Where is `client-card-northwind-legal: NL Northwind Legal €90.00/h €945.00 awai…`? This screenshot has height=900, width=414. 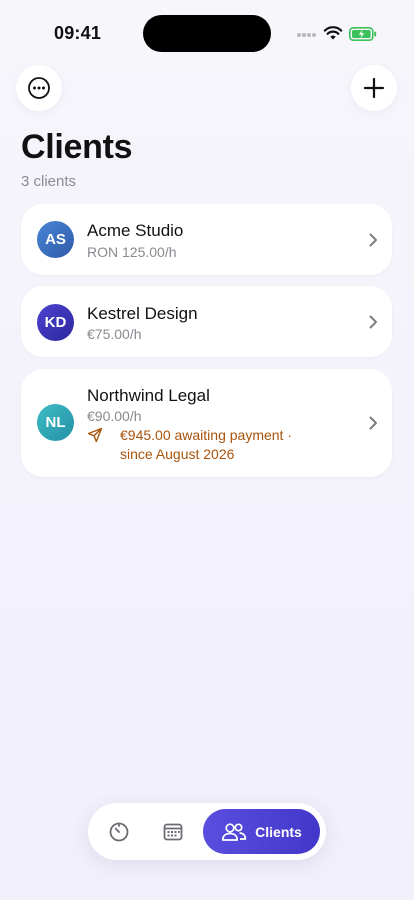 client-card-northwind-legal: NL Northwind Legal €90.00/h €945.00 awai… is located at coordinates (206, 423).